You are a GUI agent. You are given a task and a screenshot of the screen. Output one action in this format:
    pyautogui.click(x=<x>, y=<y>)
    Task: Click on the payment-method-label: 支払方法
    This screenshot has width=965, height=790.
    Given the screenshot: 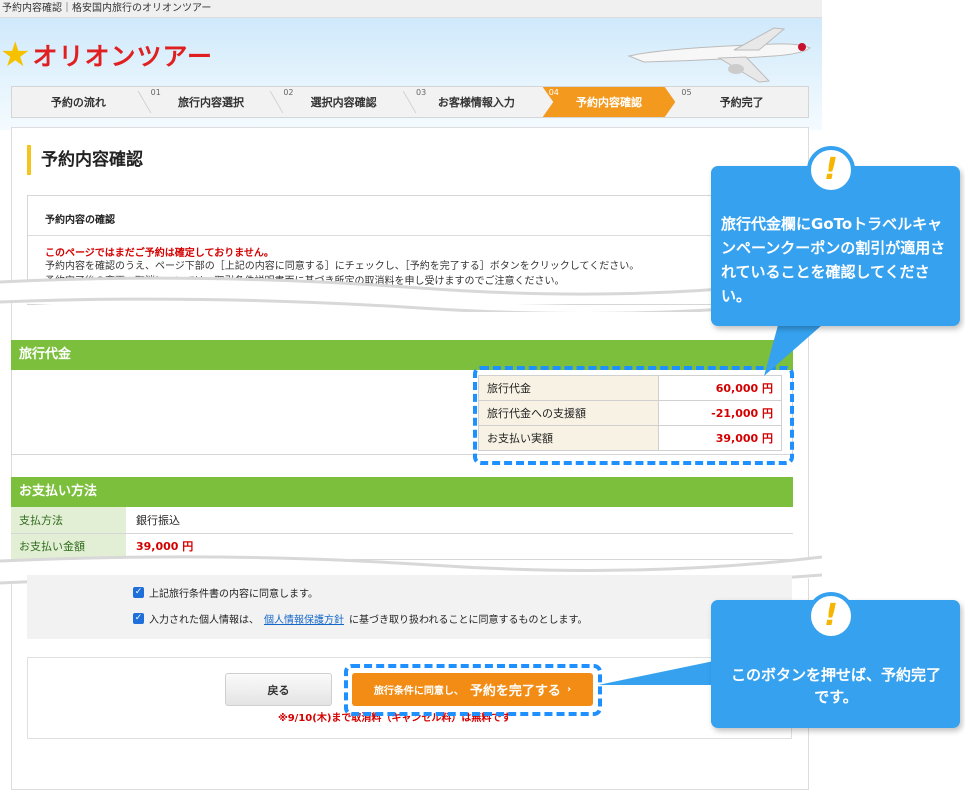 What is the action you would take?
    pyautogui.click(x=68, y=520)
    